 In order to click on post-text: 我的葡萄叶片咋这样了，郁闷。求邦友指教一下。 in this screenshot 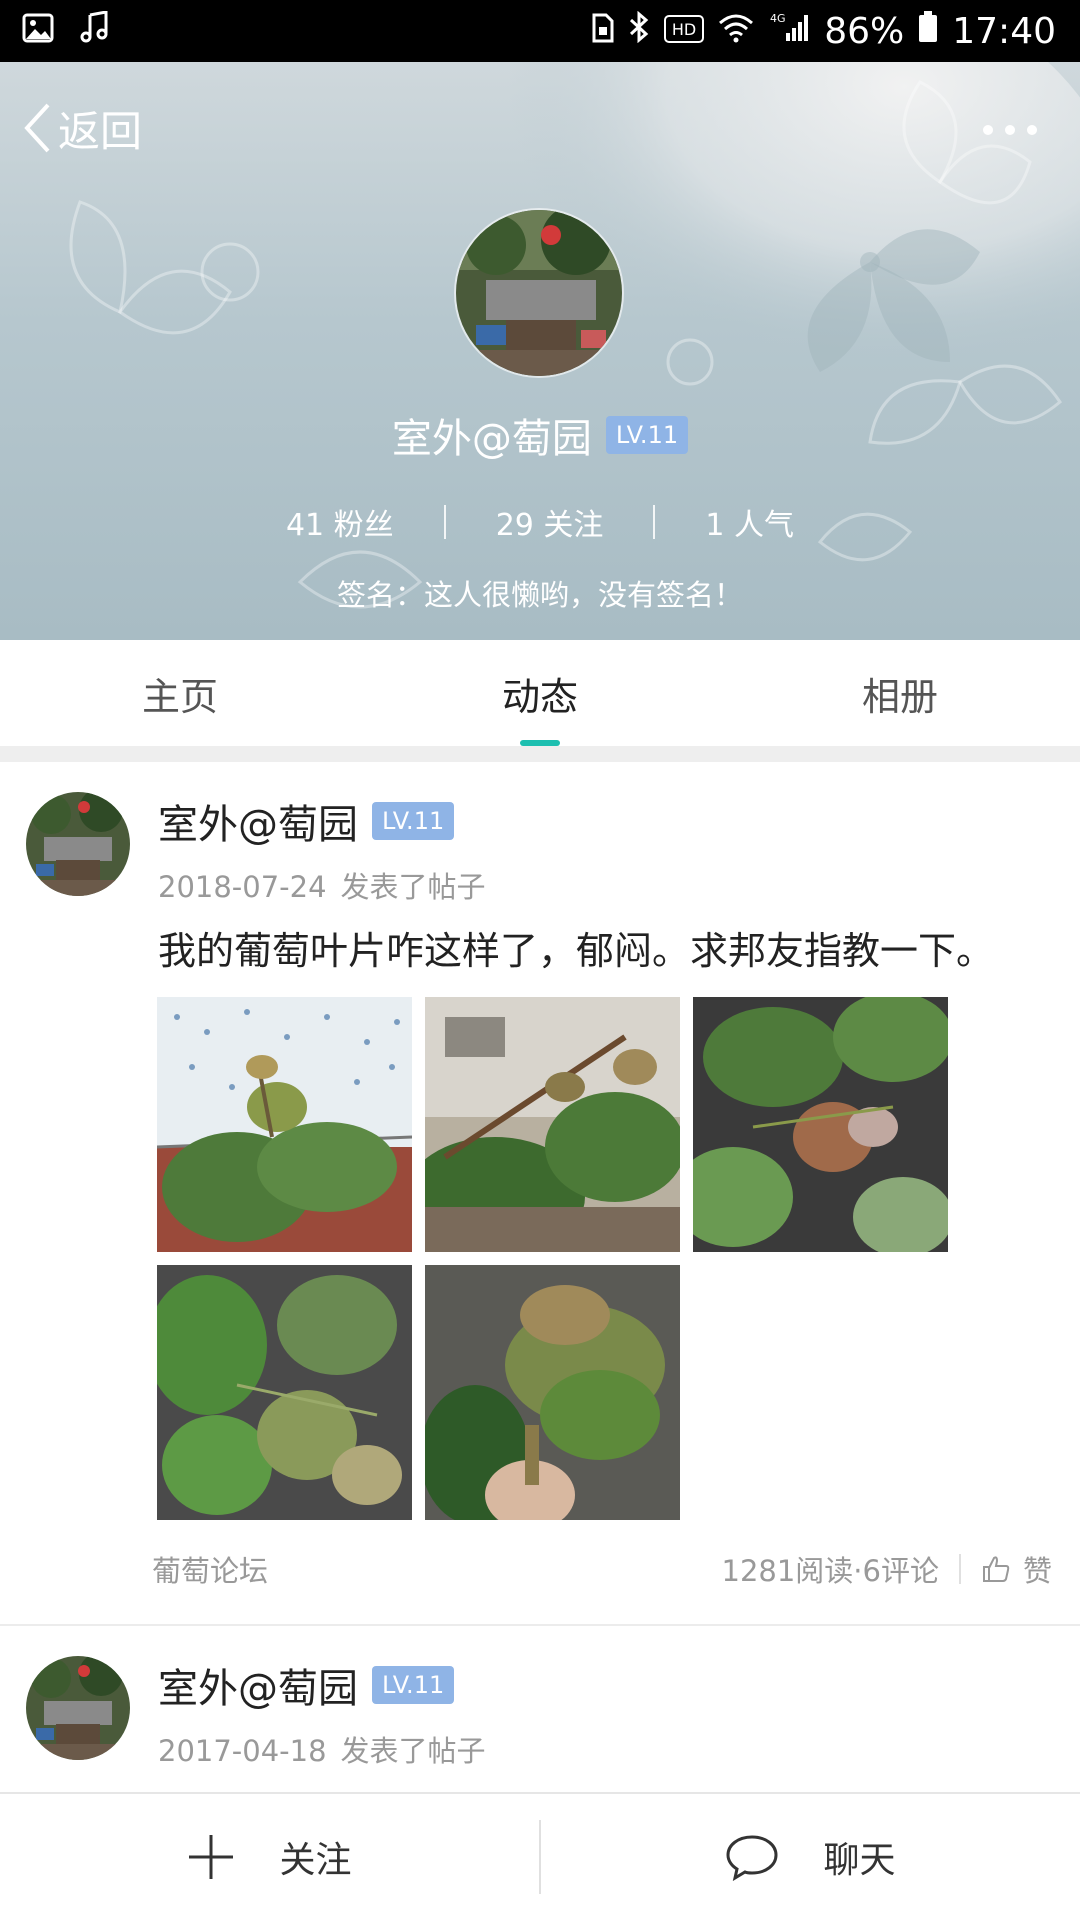, I will do `click(576, 947)`.